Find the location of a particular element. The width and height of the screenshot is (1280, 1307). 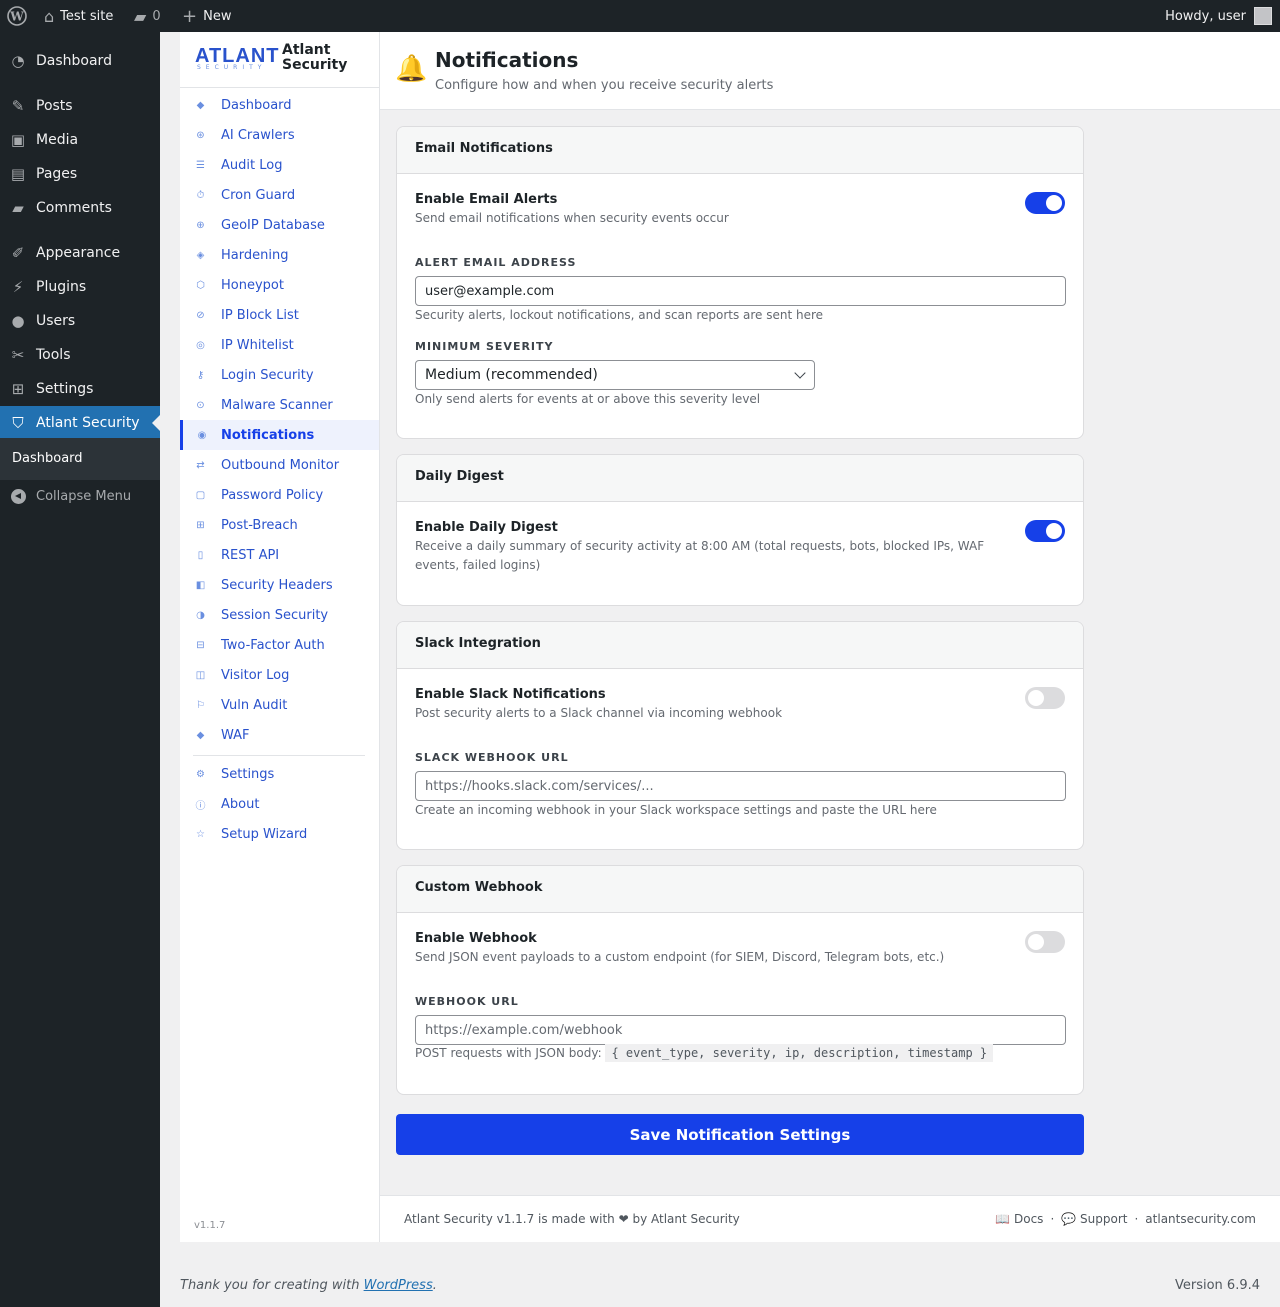

docs-link: 📖 Docs is located at coordinates (1019, 1219).